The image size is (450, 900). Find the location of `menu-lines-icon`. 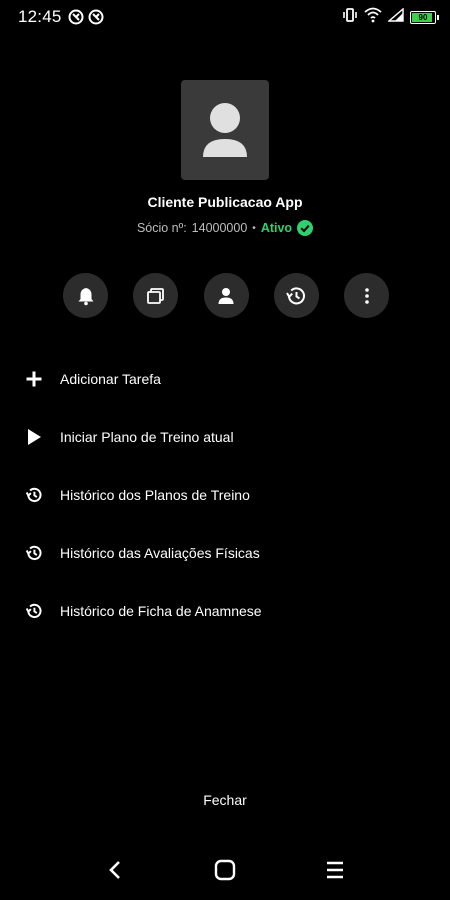

menu-lines-icon is located at coordinates (335, 870).